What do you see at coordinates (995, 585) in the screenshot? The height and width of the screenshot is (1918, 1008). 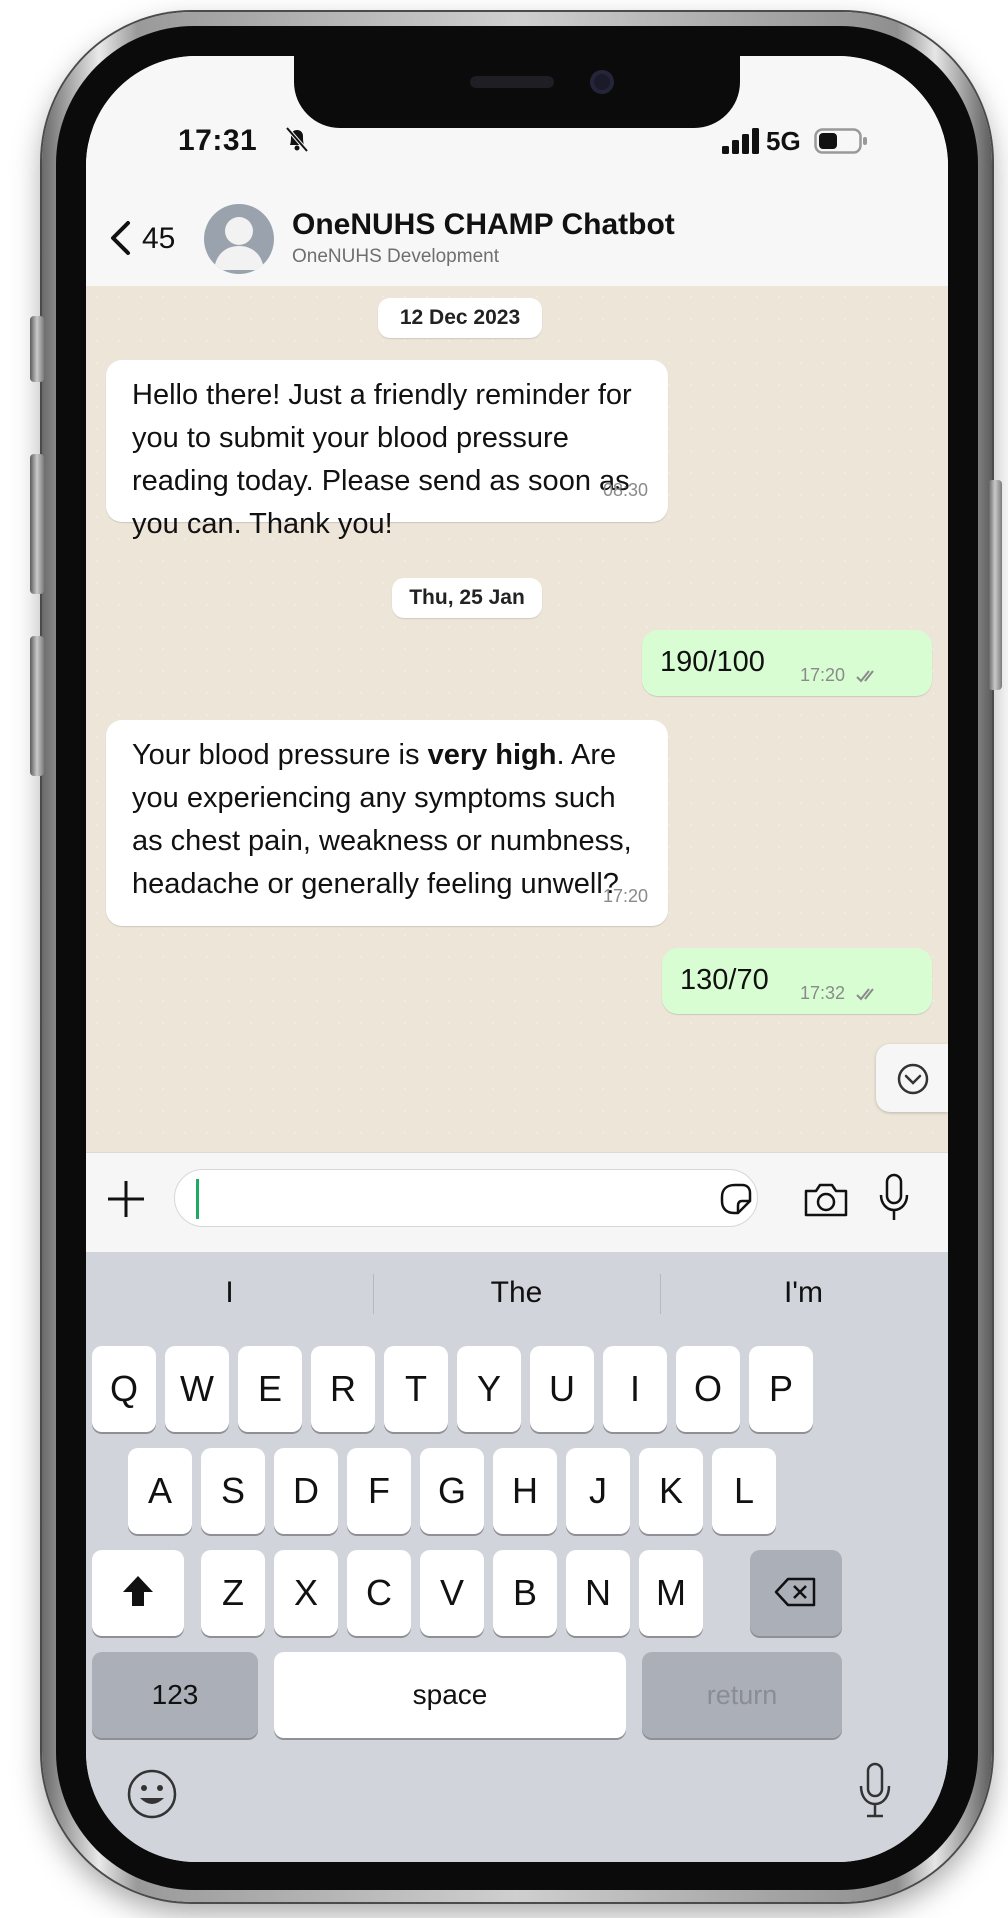 I see `power-button` at bounding box center [995, 585].